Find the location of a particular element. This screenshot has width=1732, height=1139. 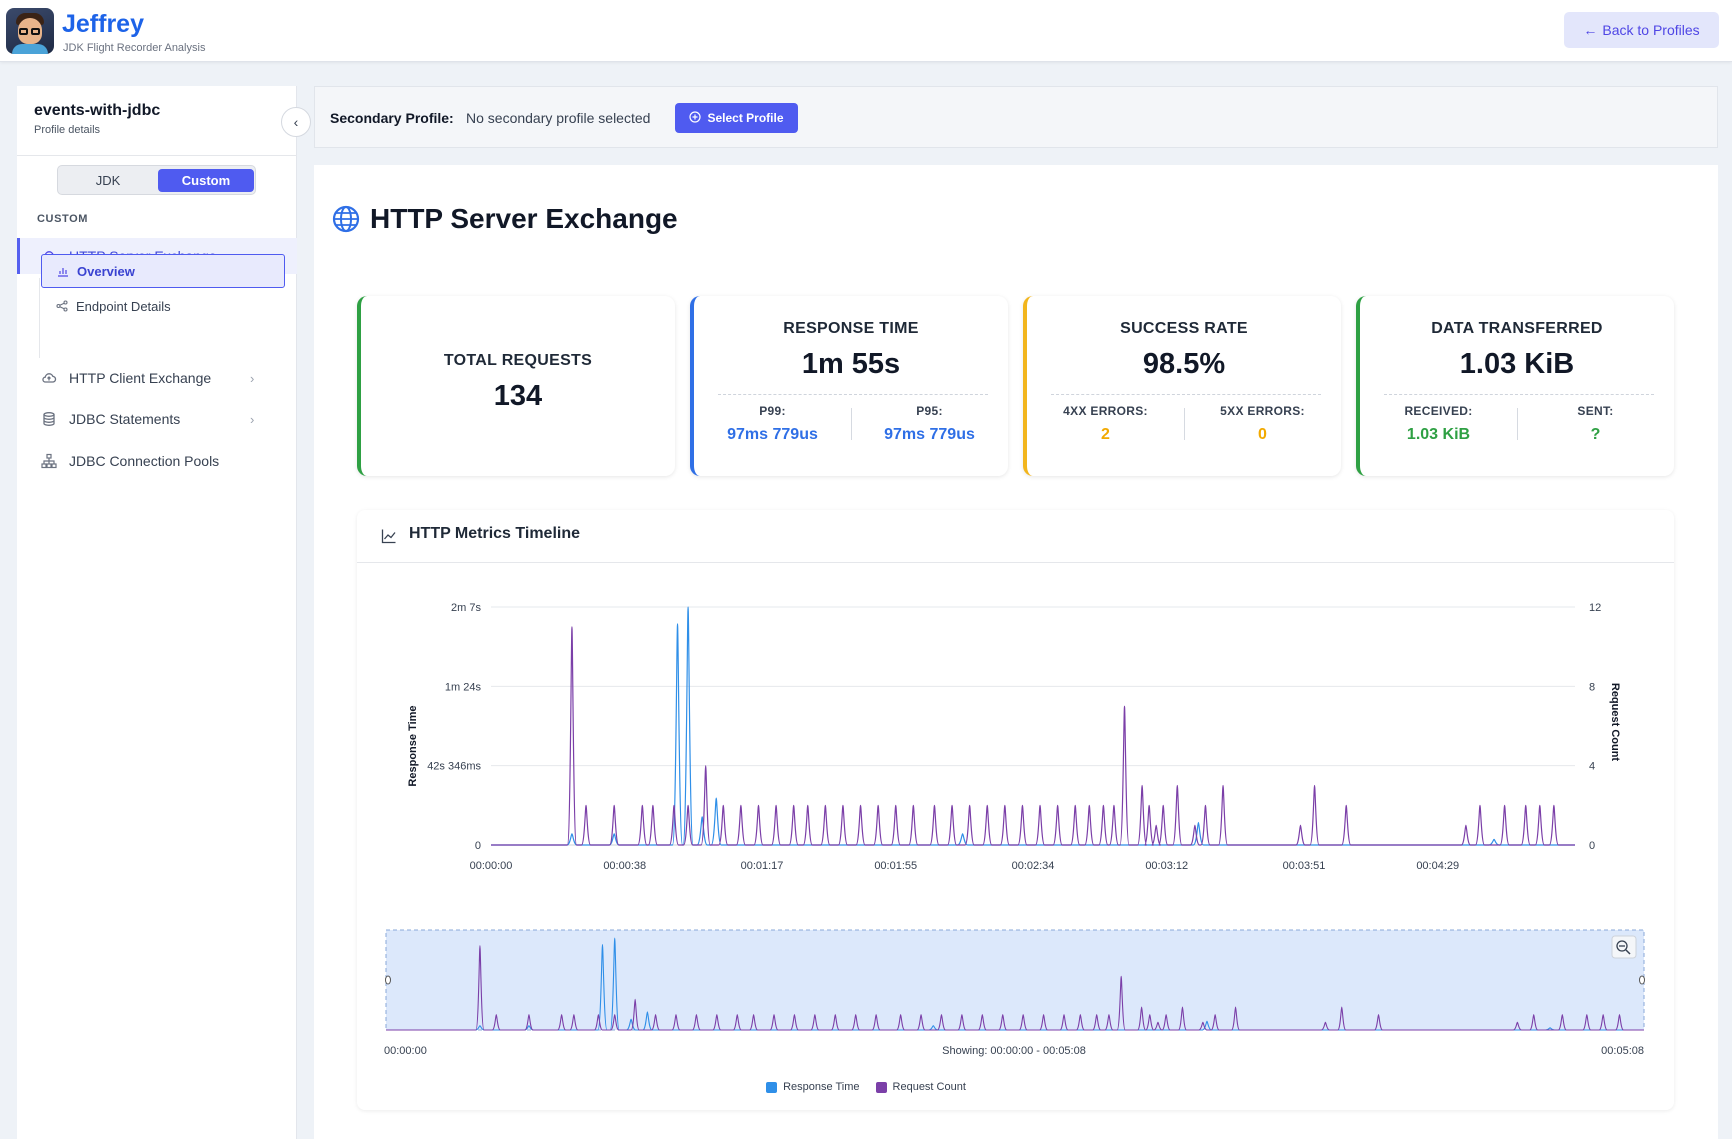

secondary-profile-label: Secondary Profile: is located at coordinates (392, 118).